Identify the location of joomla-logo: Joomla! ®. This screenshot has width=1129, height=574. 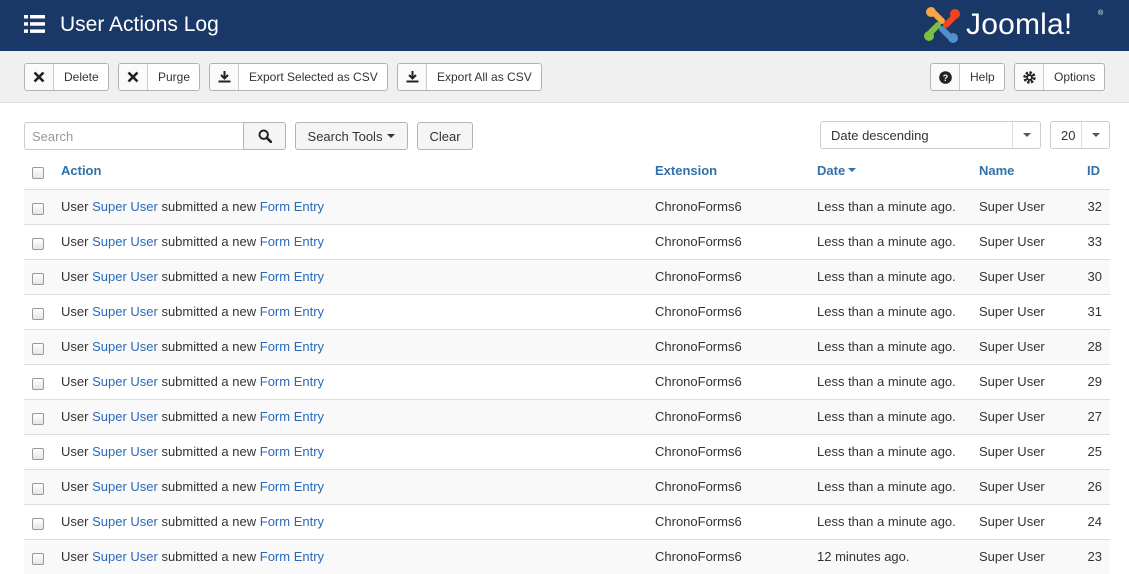
(1015, 26).